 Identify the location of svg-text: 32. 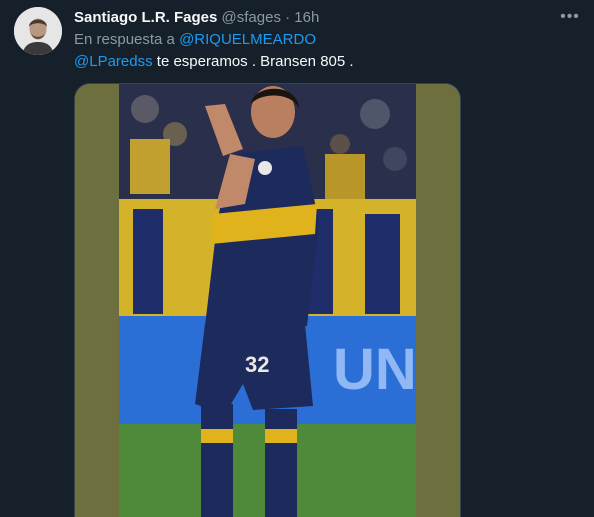
(257, 364).